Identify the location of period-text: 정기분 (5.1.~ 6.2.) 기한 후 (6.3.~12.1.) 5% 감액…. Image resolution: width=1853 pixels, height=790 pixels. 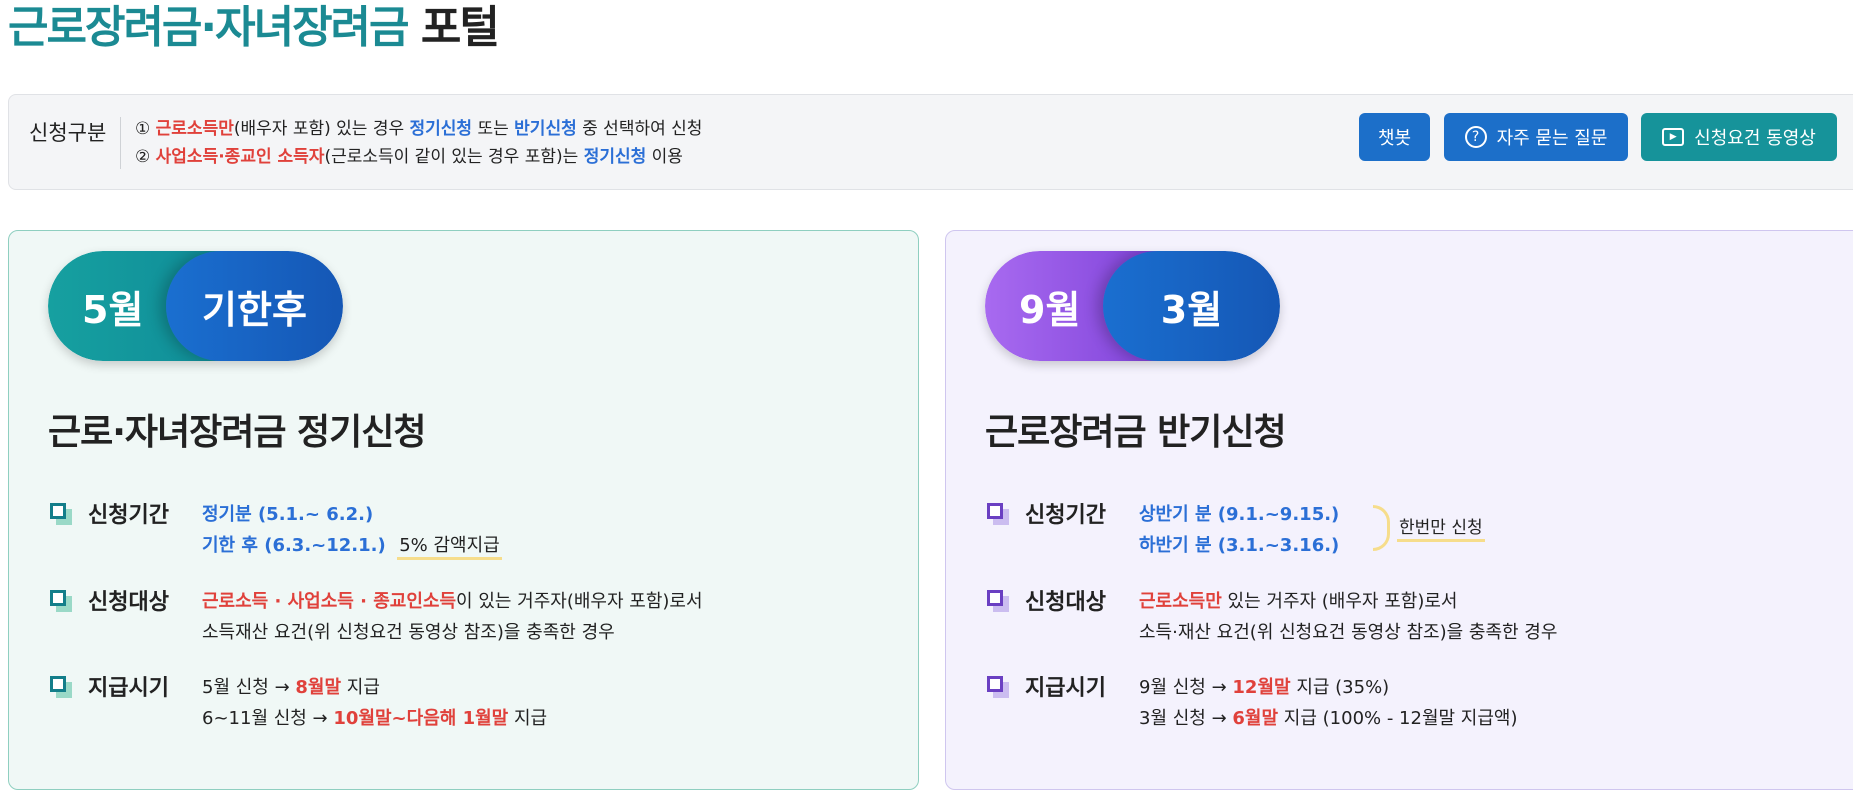
(352, 530).